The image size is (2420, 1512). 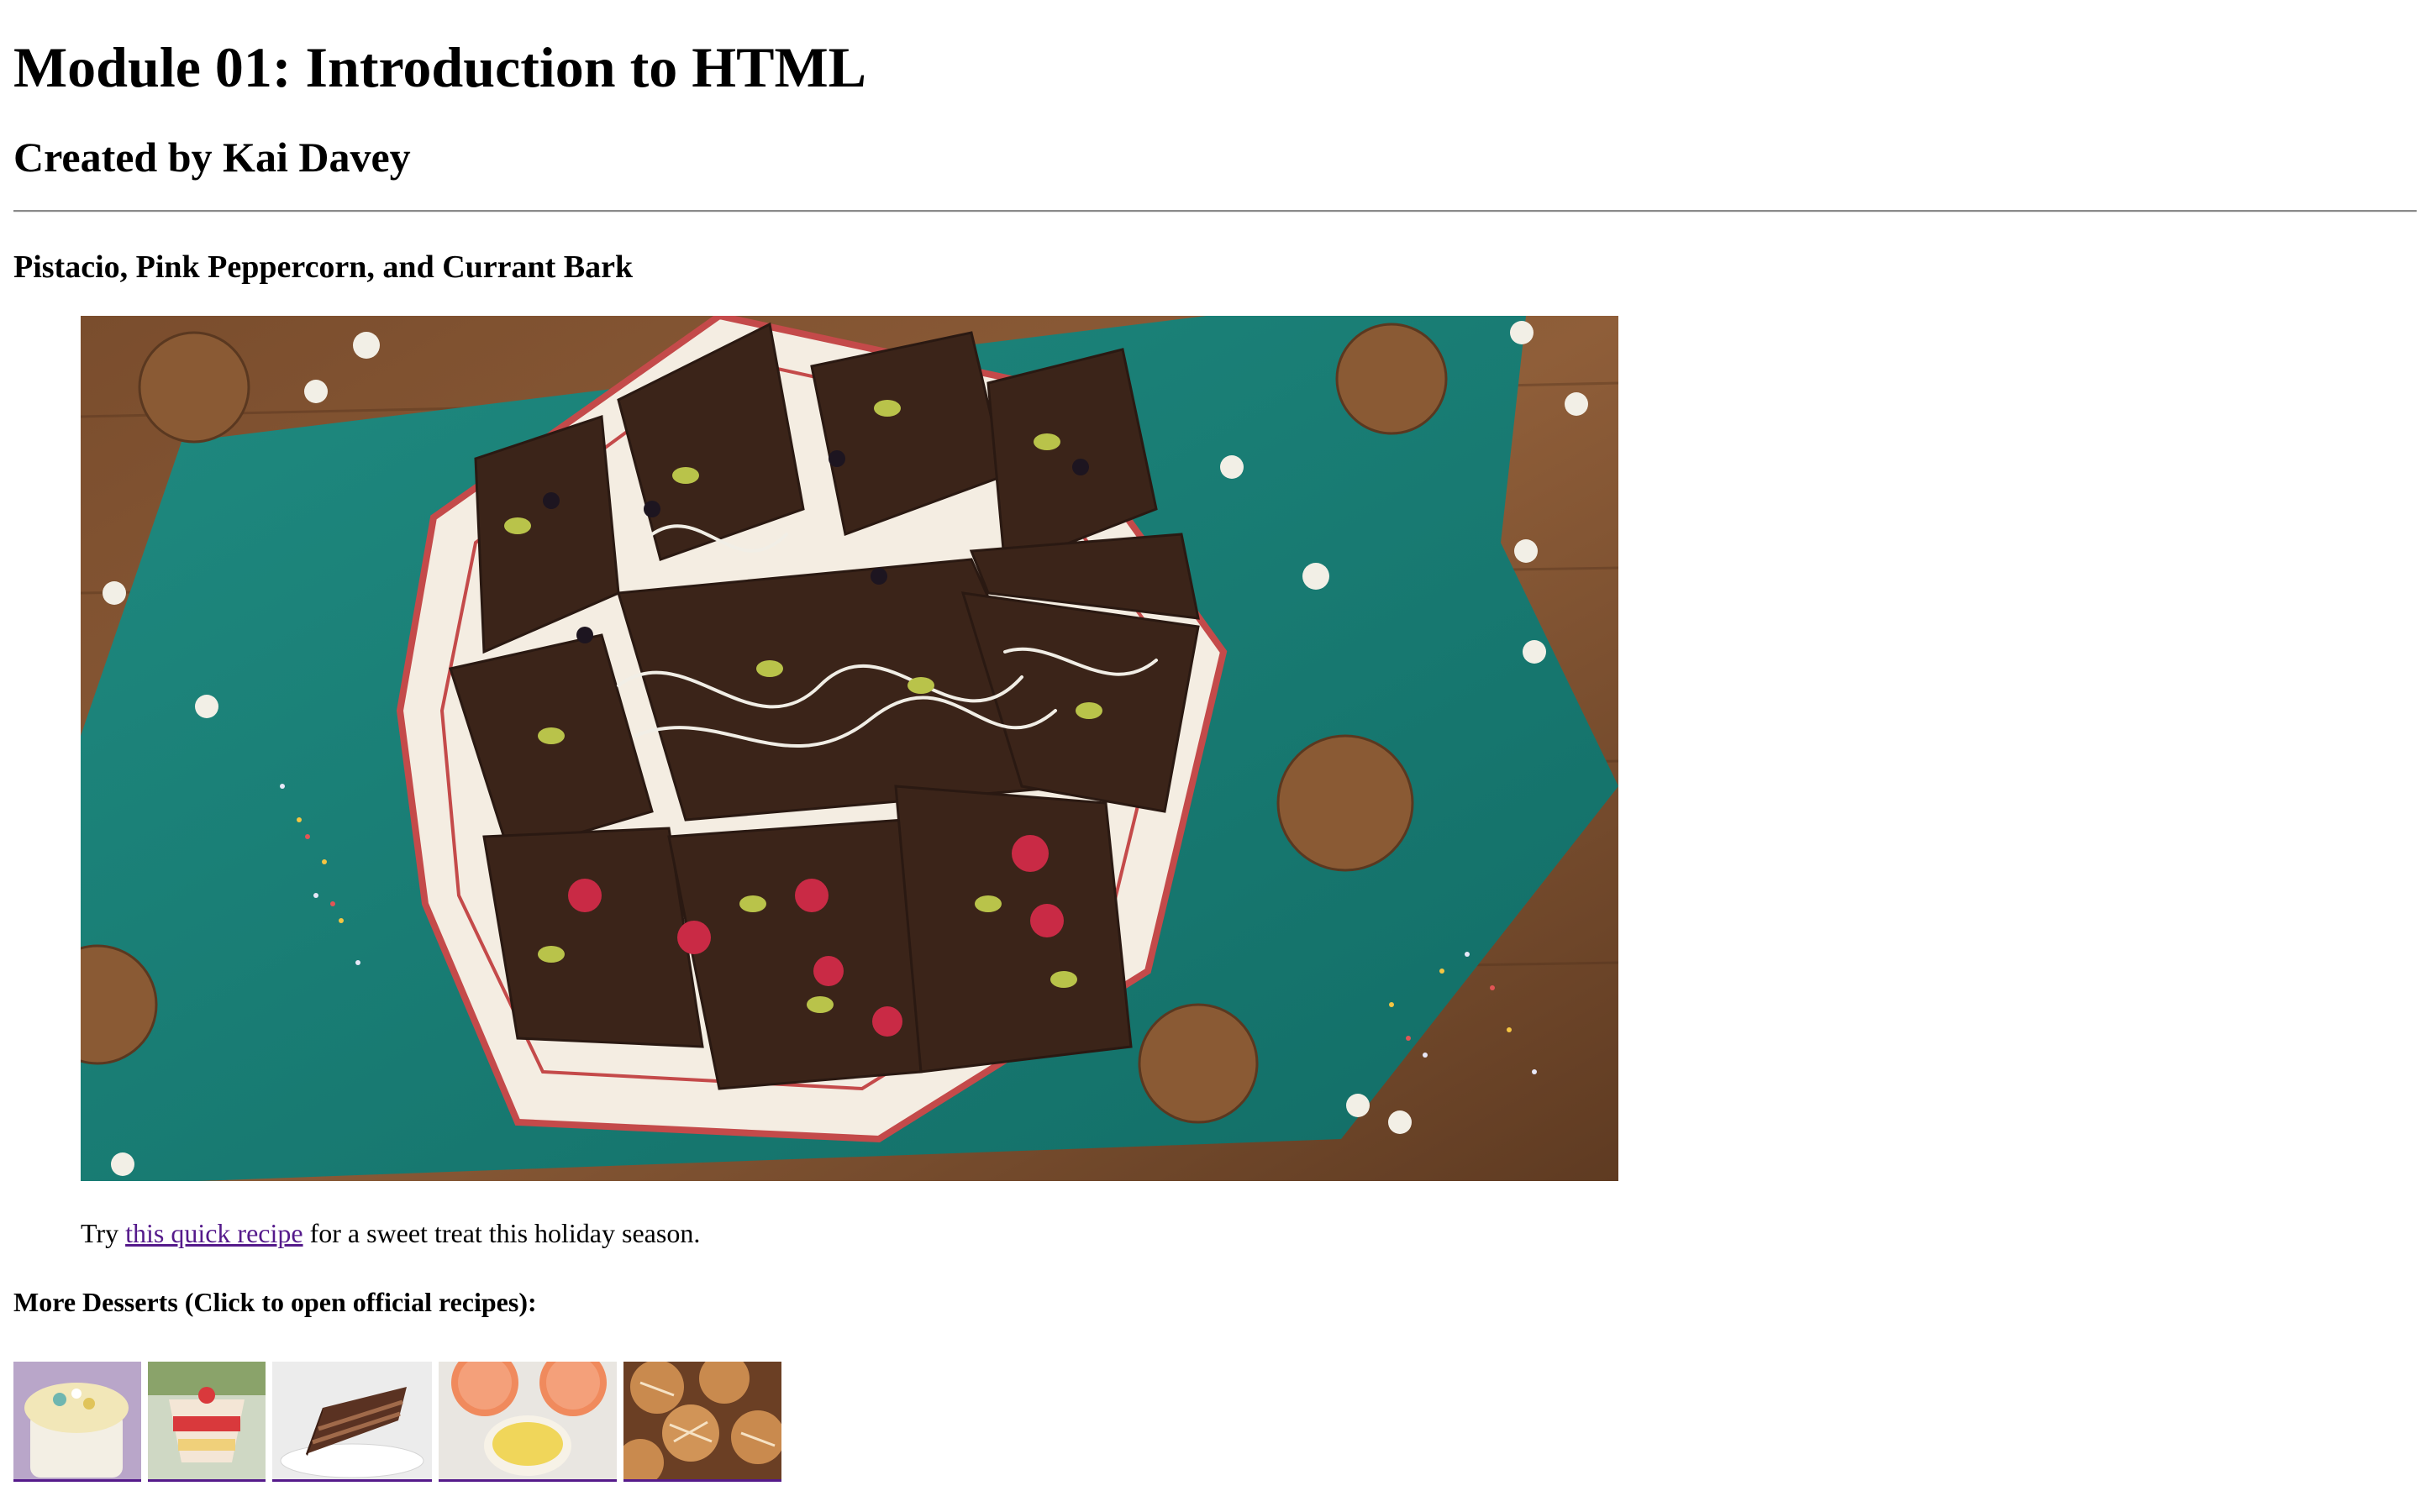 I want to click on dessert-thumbnails, so click(x=400, y=1419).